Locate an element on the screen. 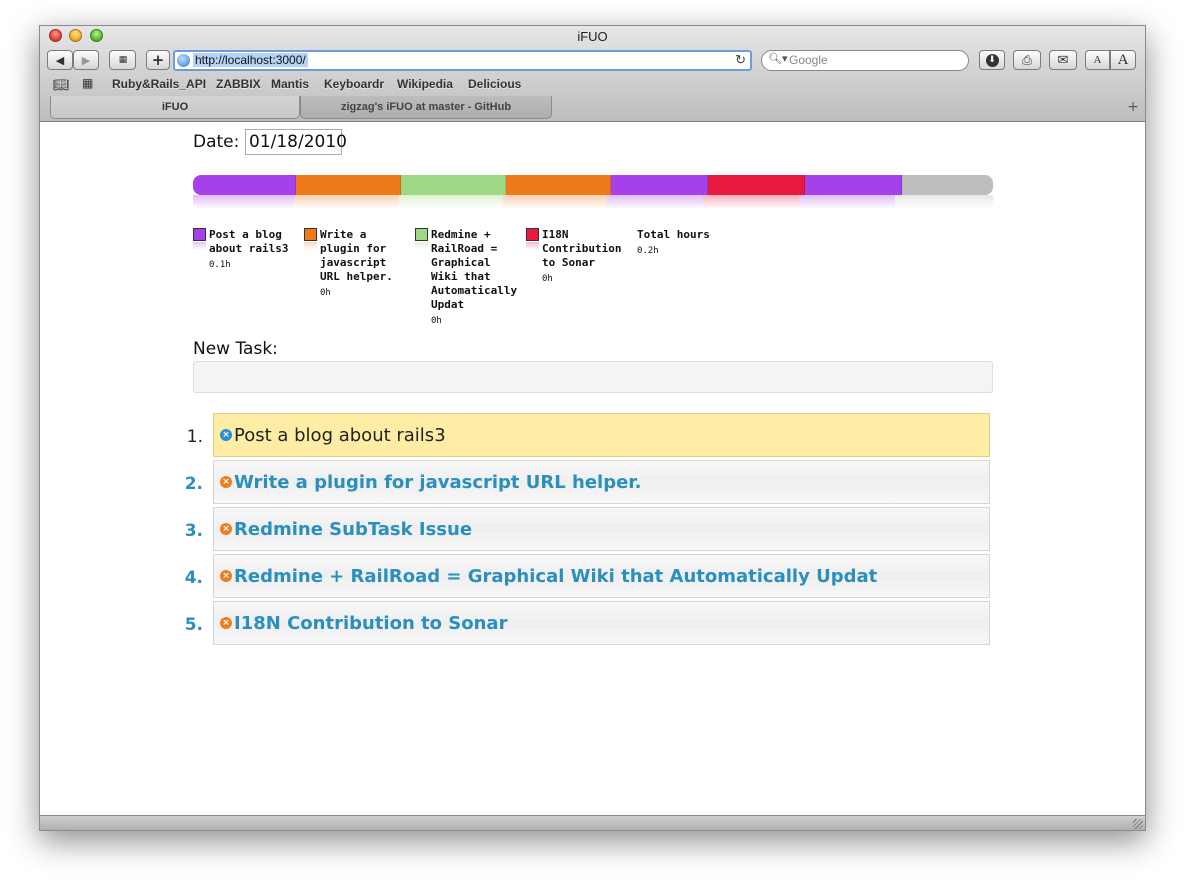 This screenshot has width=1186, height=887. task-item: × I18N Contribution to Sonar is located at coordinates (601, 623).